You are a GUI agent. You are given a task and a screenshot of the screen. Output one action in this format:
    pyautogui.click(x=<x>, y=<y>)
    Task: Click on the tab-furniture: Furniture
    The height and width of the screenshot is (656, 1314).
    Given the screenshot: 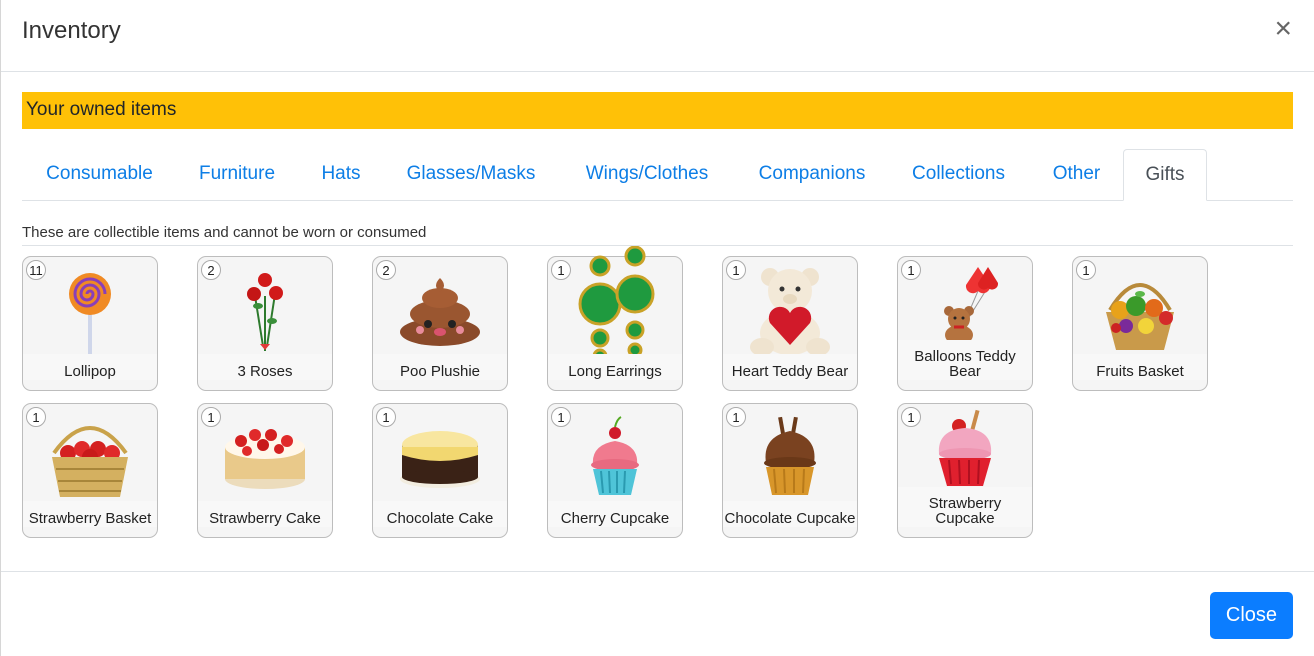 What is the action you would take?
    pyautogui.click(x=237, y=174)
    